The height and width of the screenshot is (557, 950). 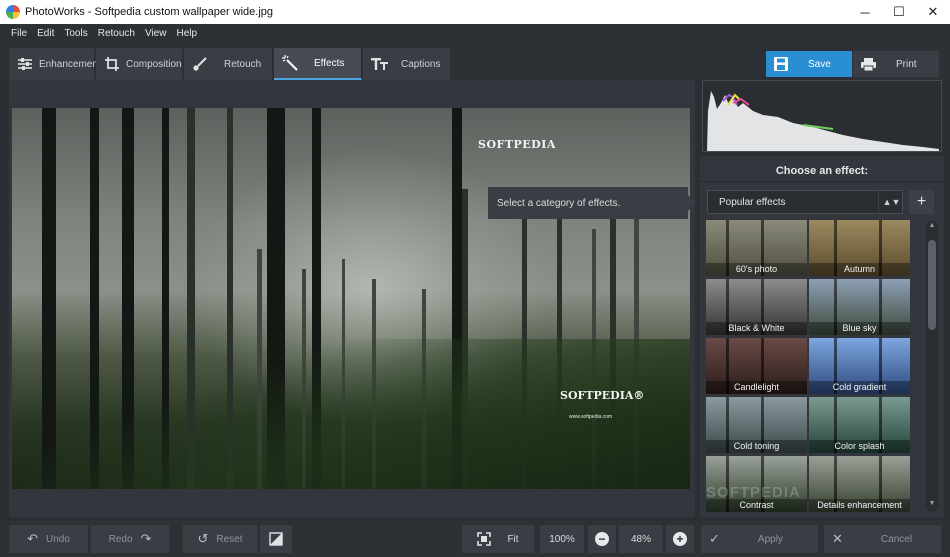 I want to click on tab-retouch: Retouch, so click(x=228, y=64).